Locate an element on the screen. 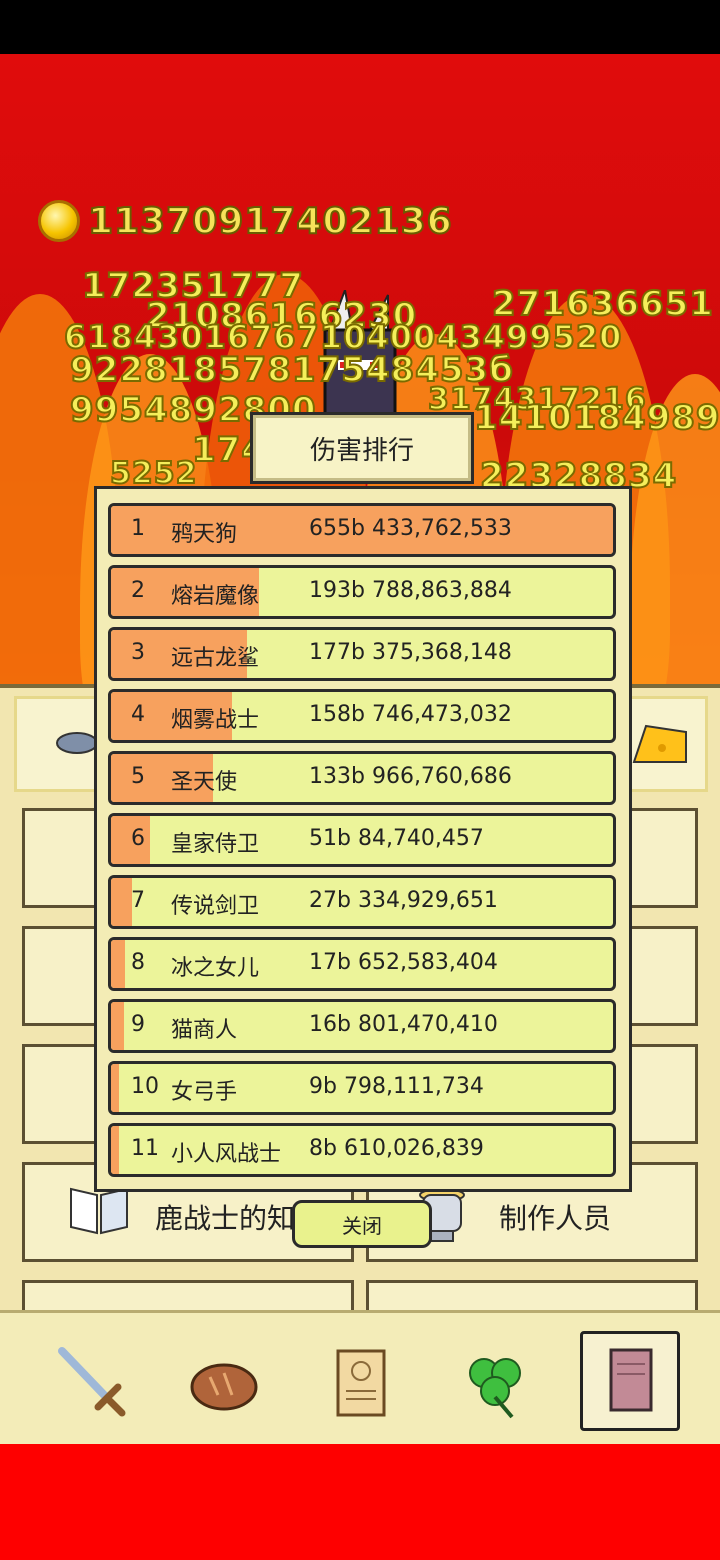 This screenshot has height=1560, width=720. bottom-bar is located at coordinates (360, 1502).